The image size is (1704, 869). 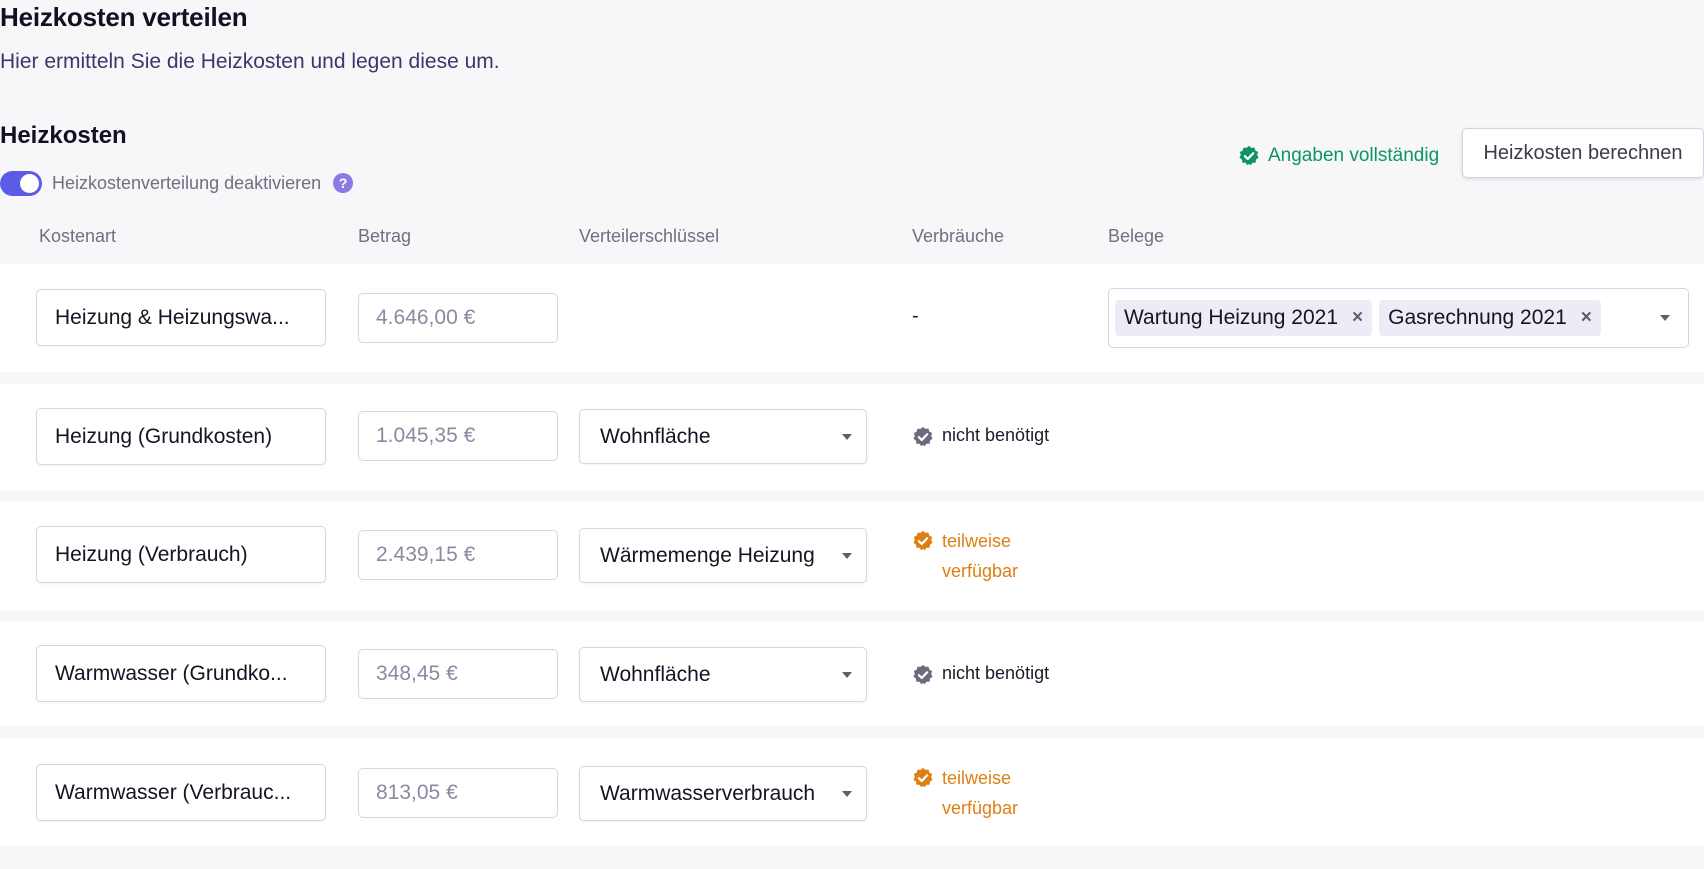 I want to click on verteilerschluessel-select: Wärmemenge Heizung, so click(x=723, y=555).